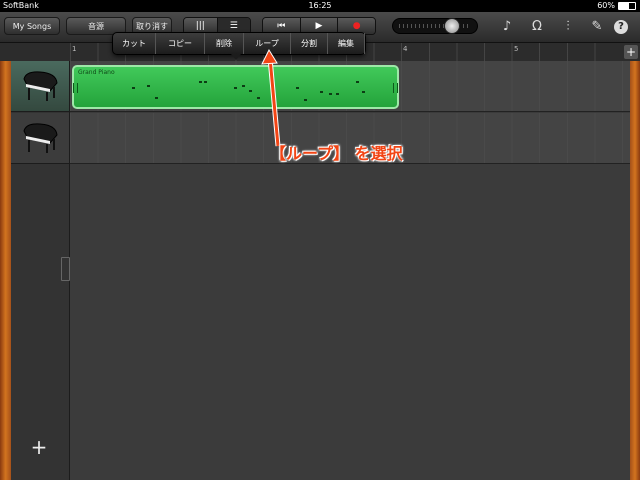 Image resolution: width=640 pixels, height=480 pixels. Describe the element at coordinates (631, 52) in the screenshot. I see `add-section-button: +` at that location.